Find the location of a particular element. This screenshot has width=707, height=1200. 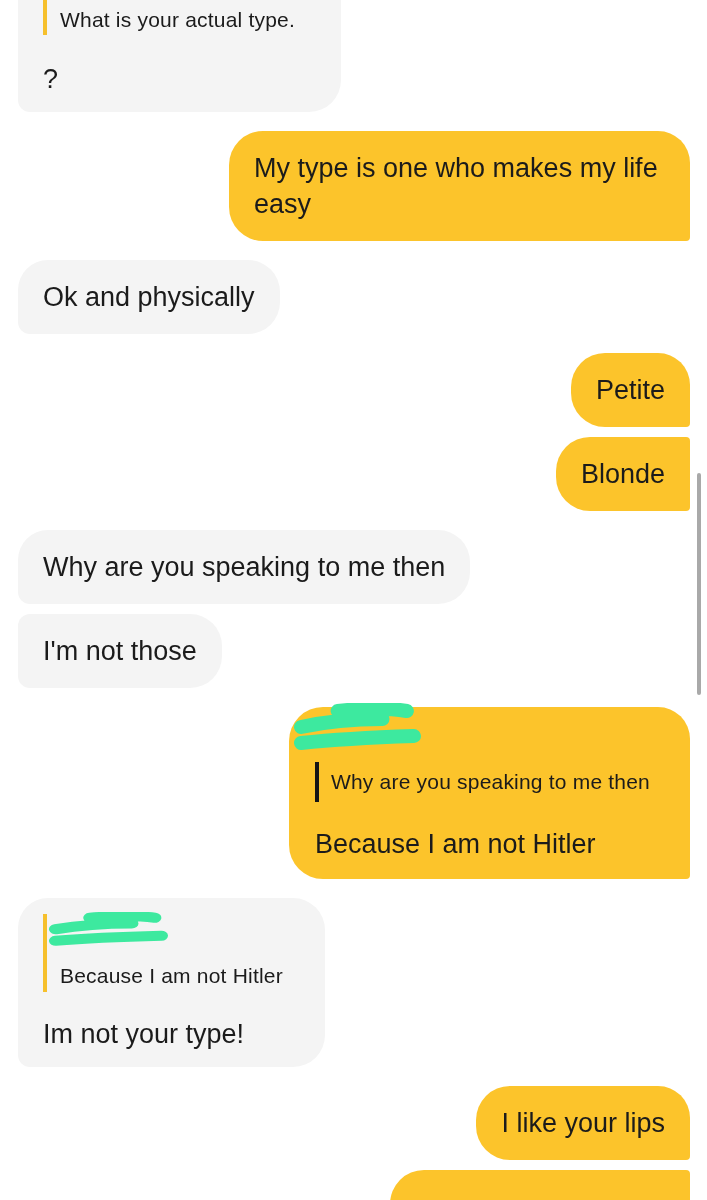

message-text: I'm not those is located at coordinates (120, 651).